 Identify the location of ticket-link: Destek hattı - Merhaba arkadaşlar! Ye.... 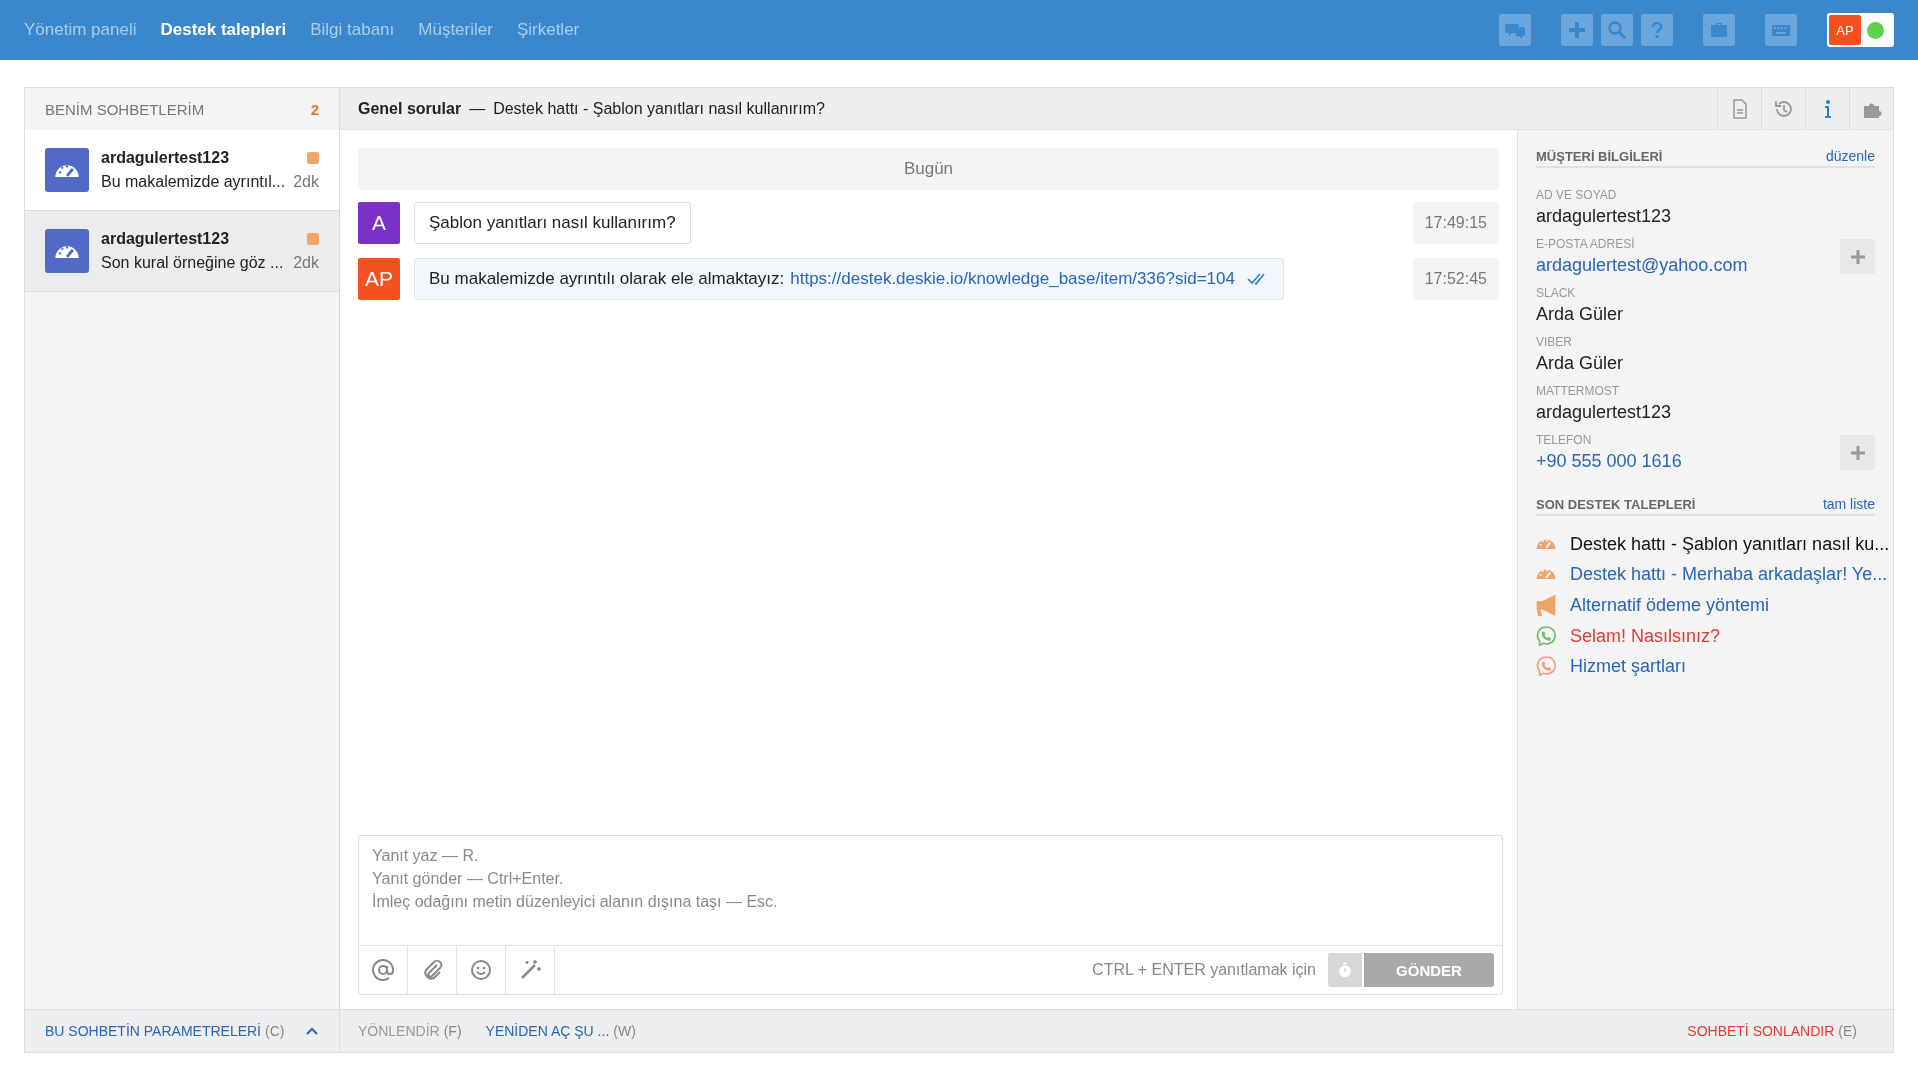
(1729, 574).